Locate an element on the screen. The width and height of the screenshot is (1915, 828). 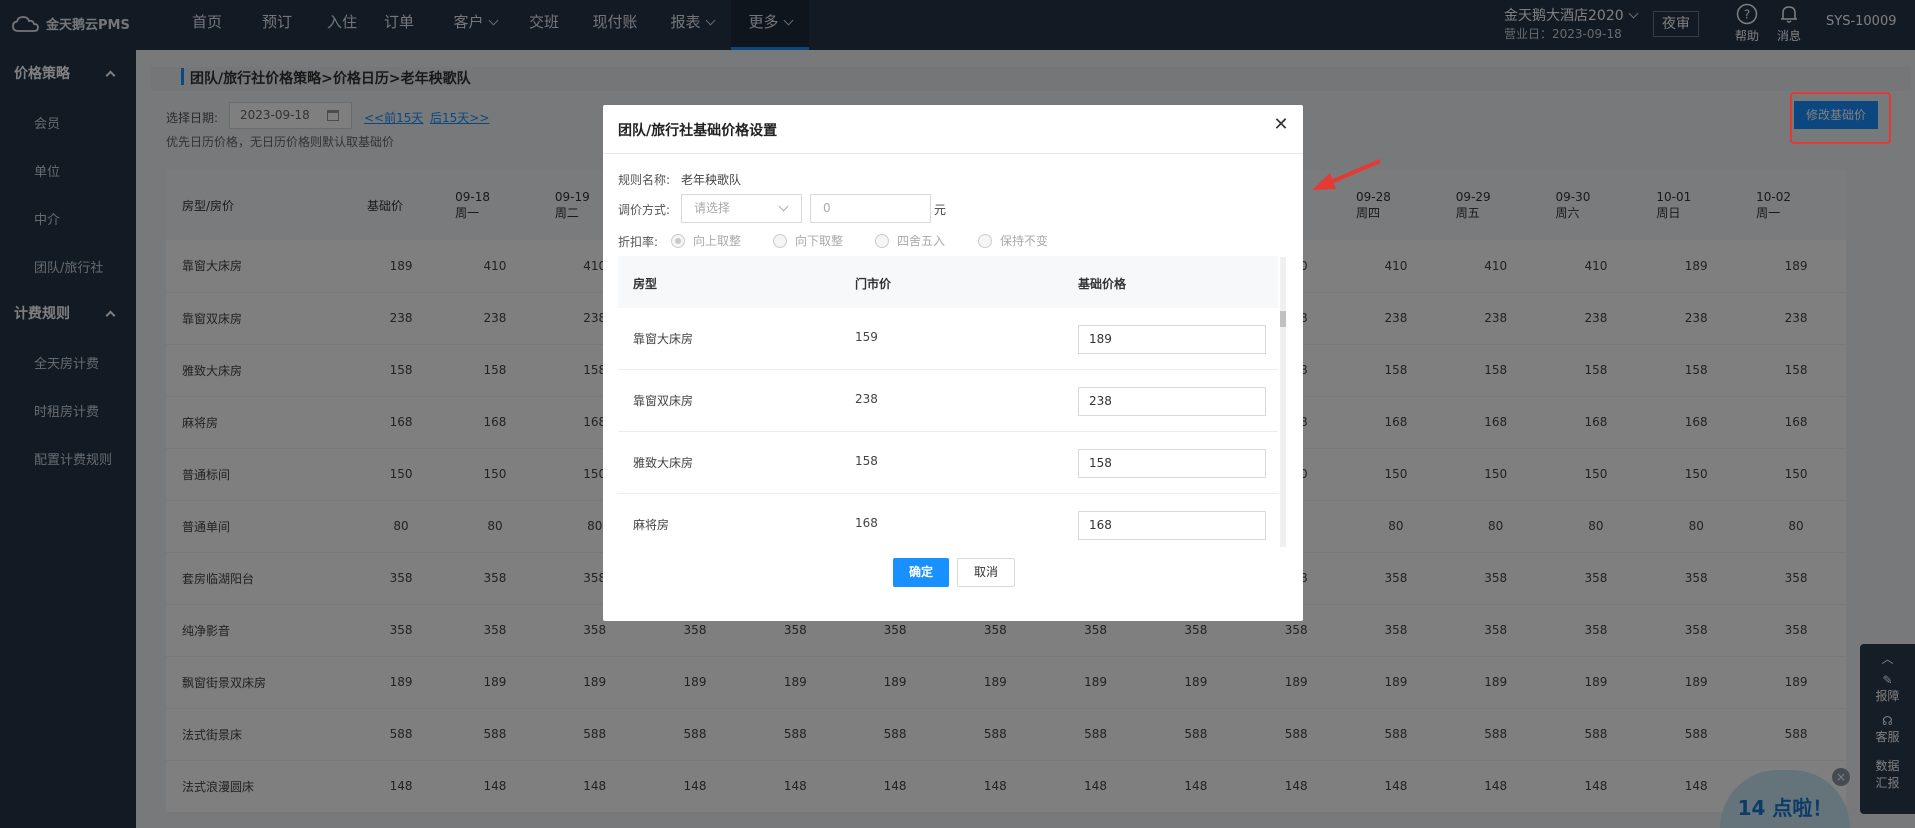
rack-price-cell: 238 is located at coordinates (866, 399).